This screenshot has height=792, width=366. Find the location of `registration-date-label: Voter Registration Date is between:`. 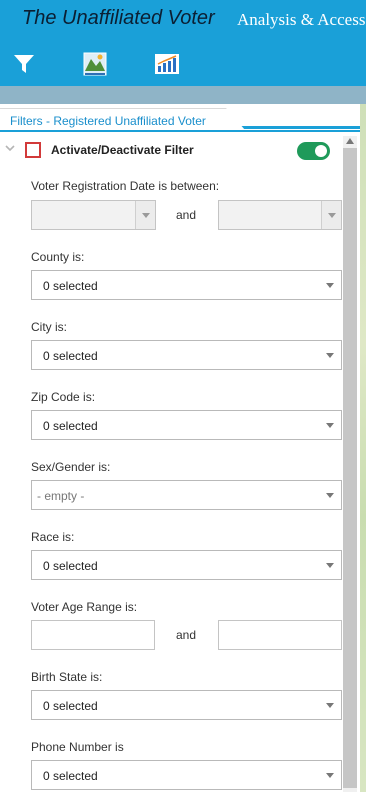

registration-date-label: Voter Registration Date is between: is located at coordinates (125, 186).